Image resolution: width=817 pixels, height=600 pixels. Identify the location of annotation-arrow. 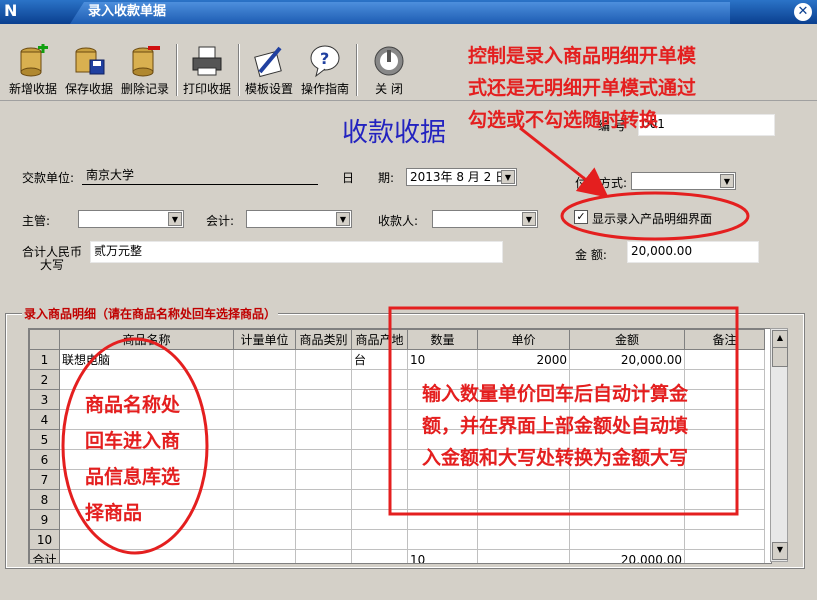
(564, 162).